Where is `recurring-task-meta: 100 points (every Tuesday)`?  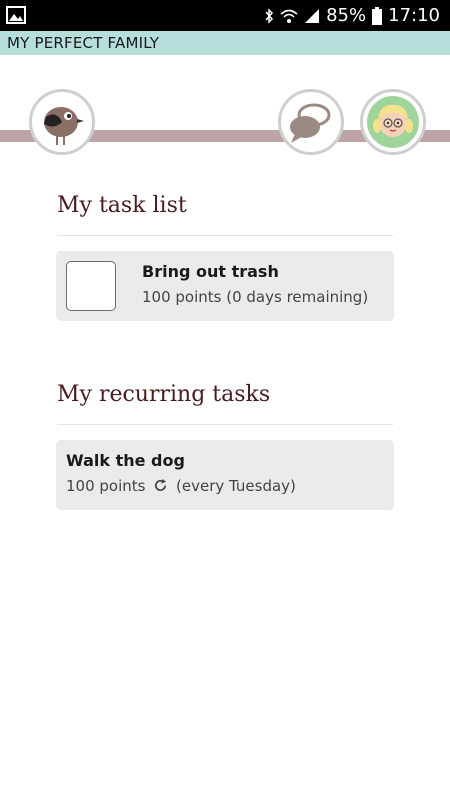 recurring-task-meta: 100 points (every Tuesday) is located at coordinates (181, 486).